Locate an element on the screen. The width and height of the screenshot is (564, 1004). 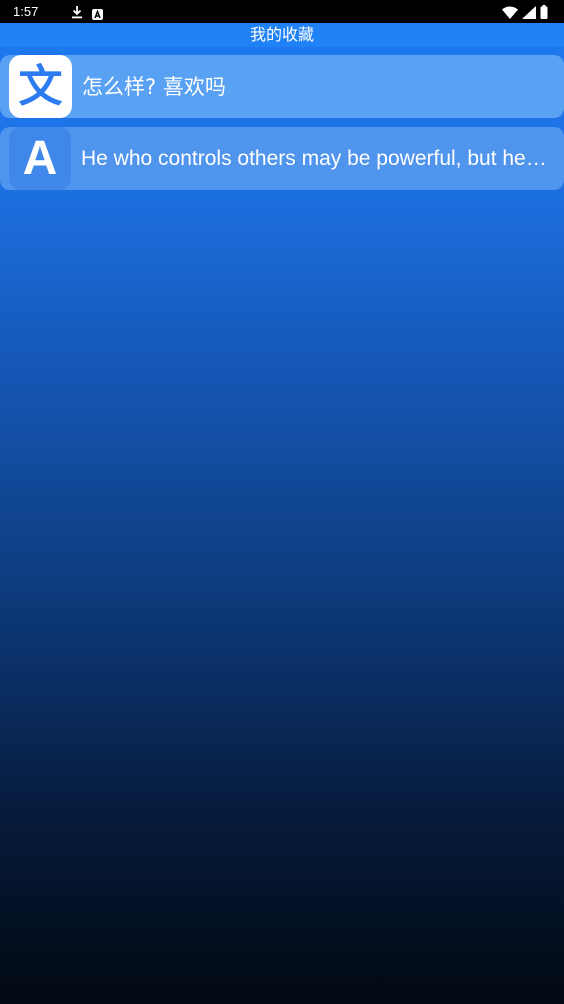
favorite-item: 文 怎么样? 喜欢吗 is located at coordinates (282, 86).